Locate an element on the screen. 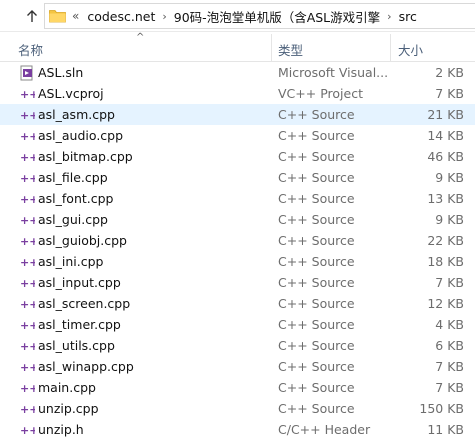 Image resolution: width=475 pixels, height=447 pixels. file-size: 2 KB is located at coordinates (449, 72).